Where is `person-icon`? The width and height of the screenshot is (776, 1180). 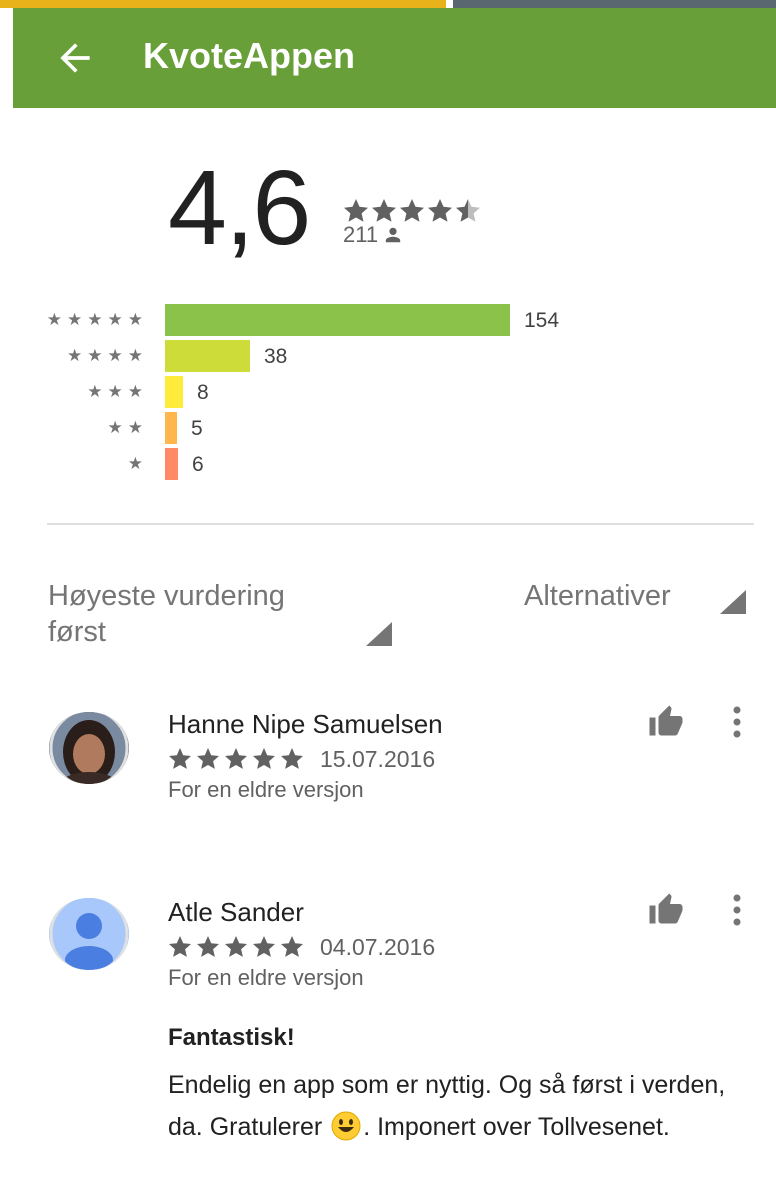
person-icon is located at coordinates (393, 235).